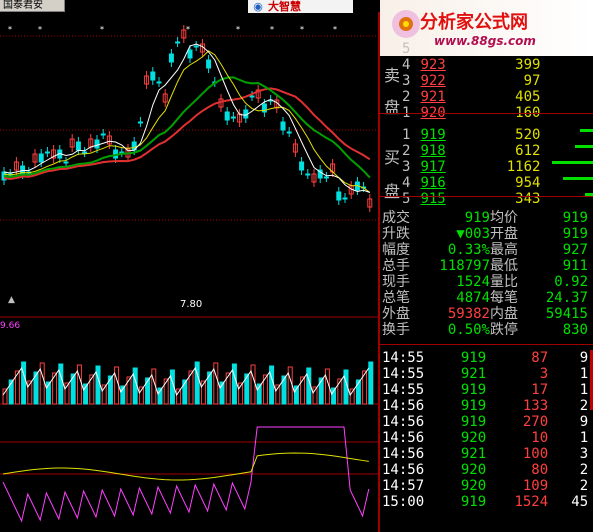 This screenshot has width=593, height=532. Describe the element at coordinates (473, 486) in the screenshot. I see `tick-price: 920` at that location.